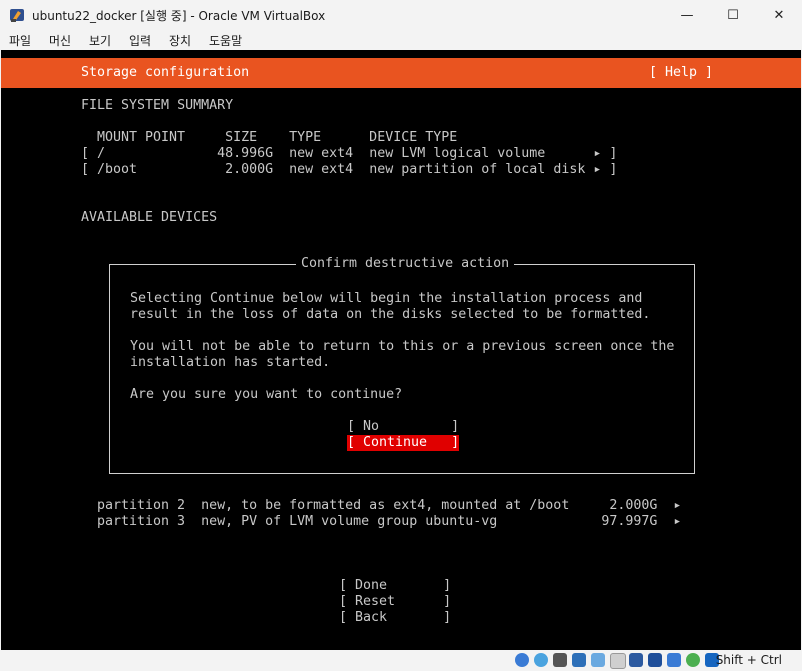 This screenshot has width=802, height=671. I want to click on close-button: ✕, so click(779, 15).